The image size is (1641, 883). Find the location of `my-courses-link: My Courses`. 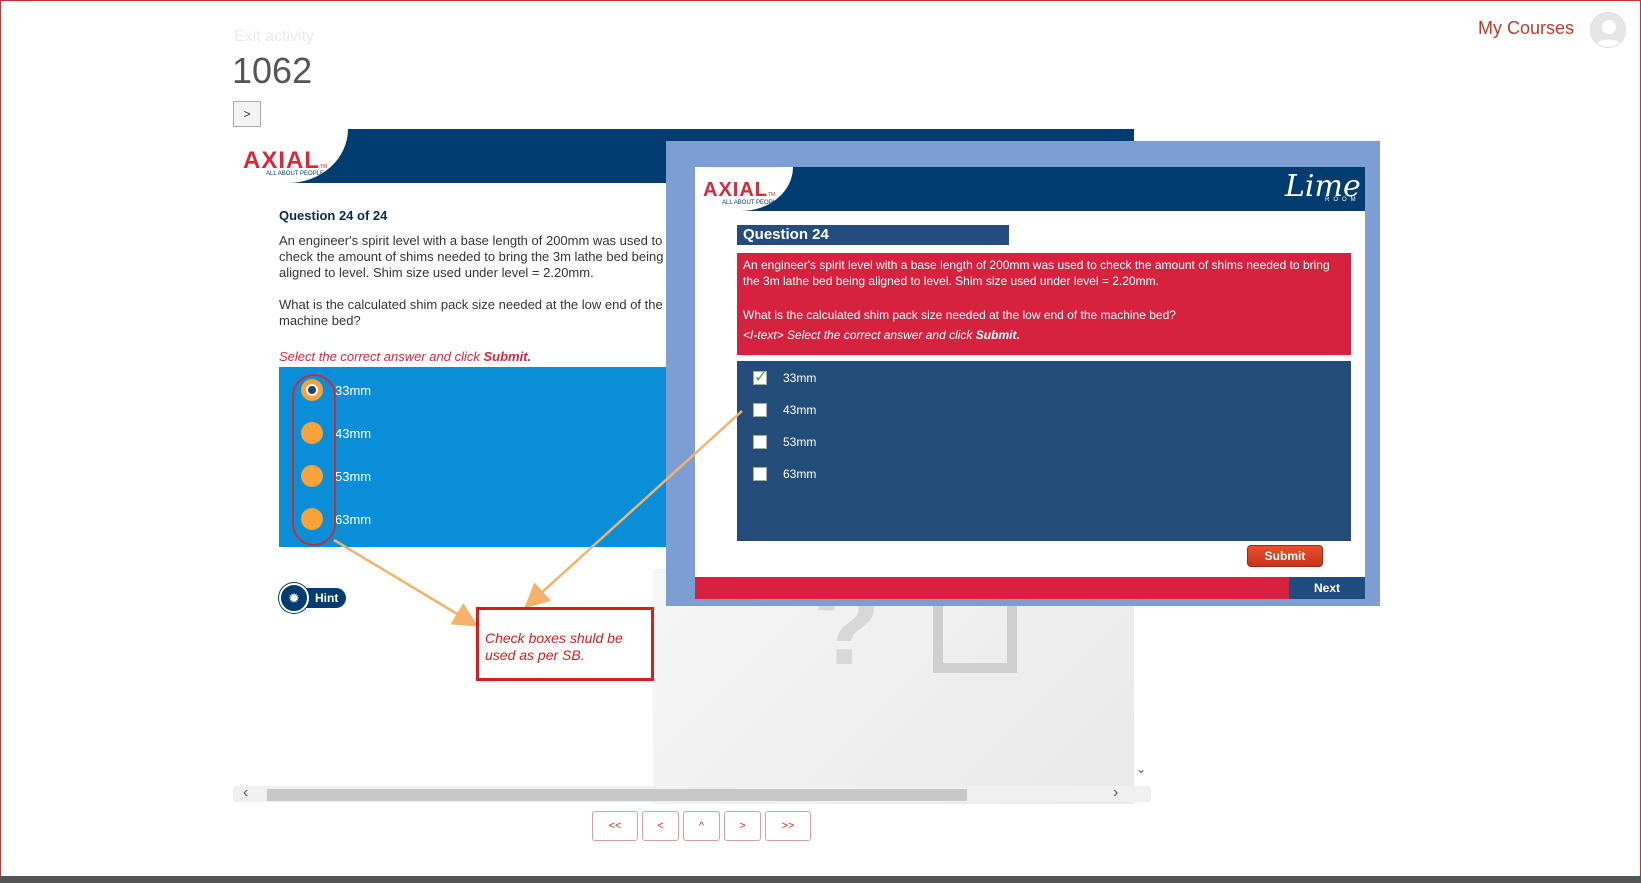

my-courses-link: My Courses is located at coordinates (1526, 28).